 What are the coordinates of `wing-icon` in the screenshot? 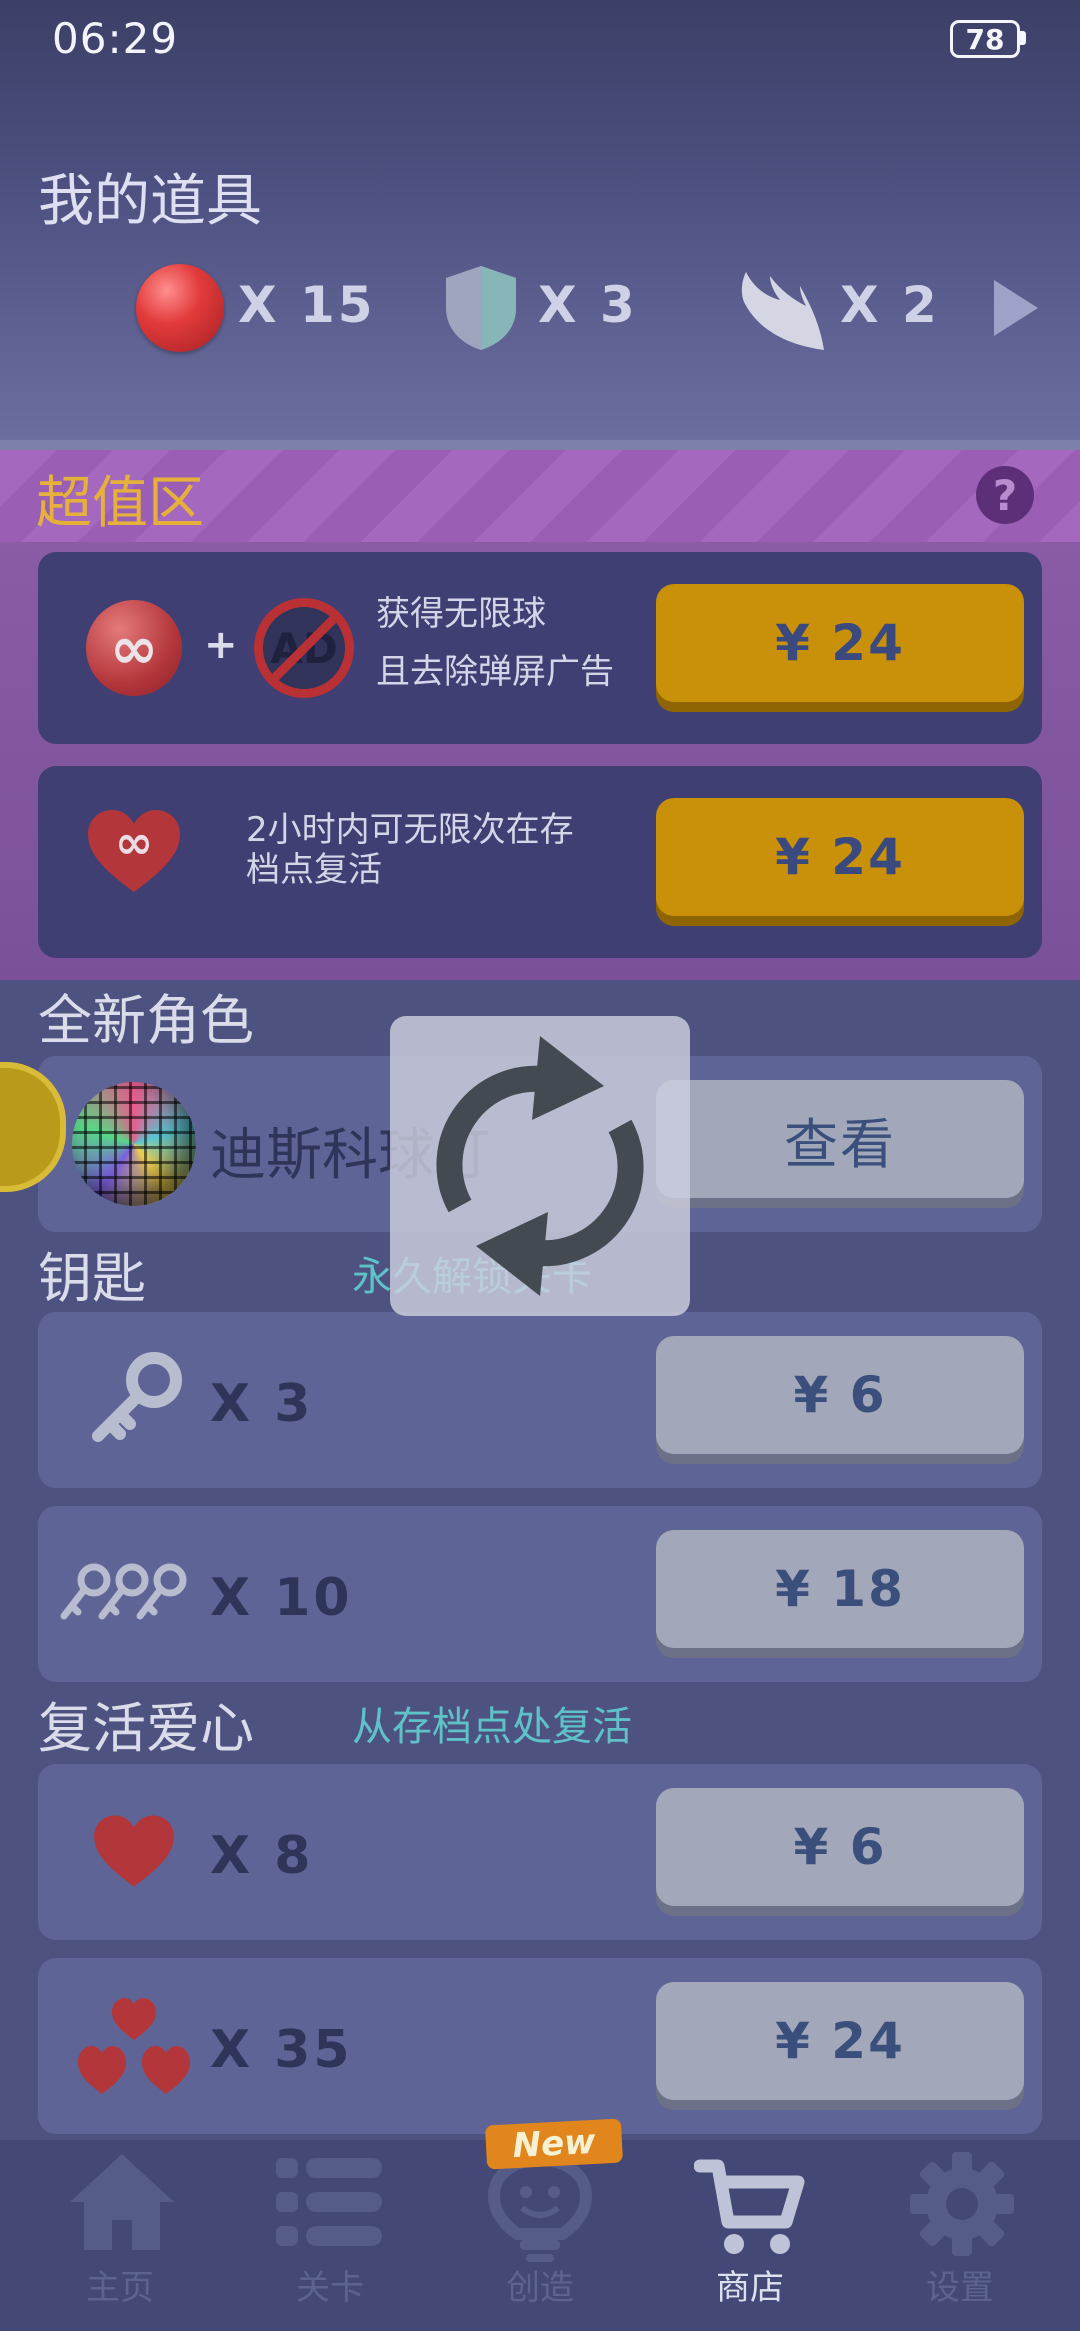 It's located at (782, 311).